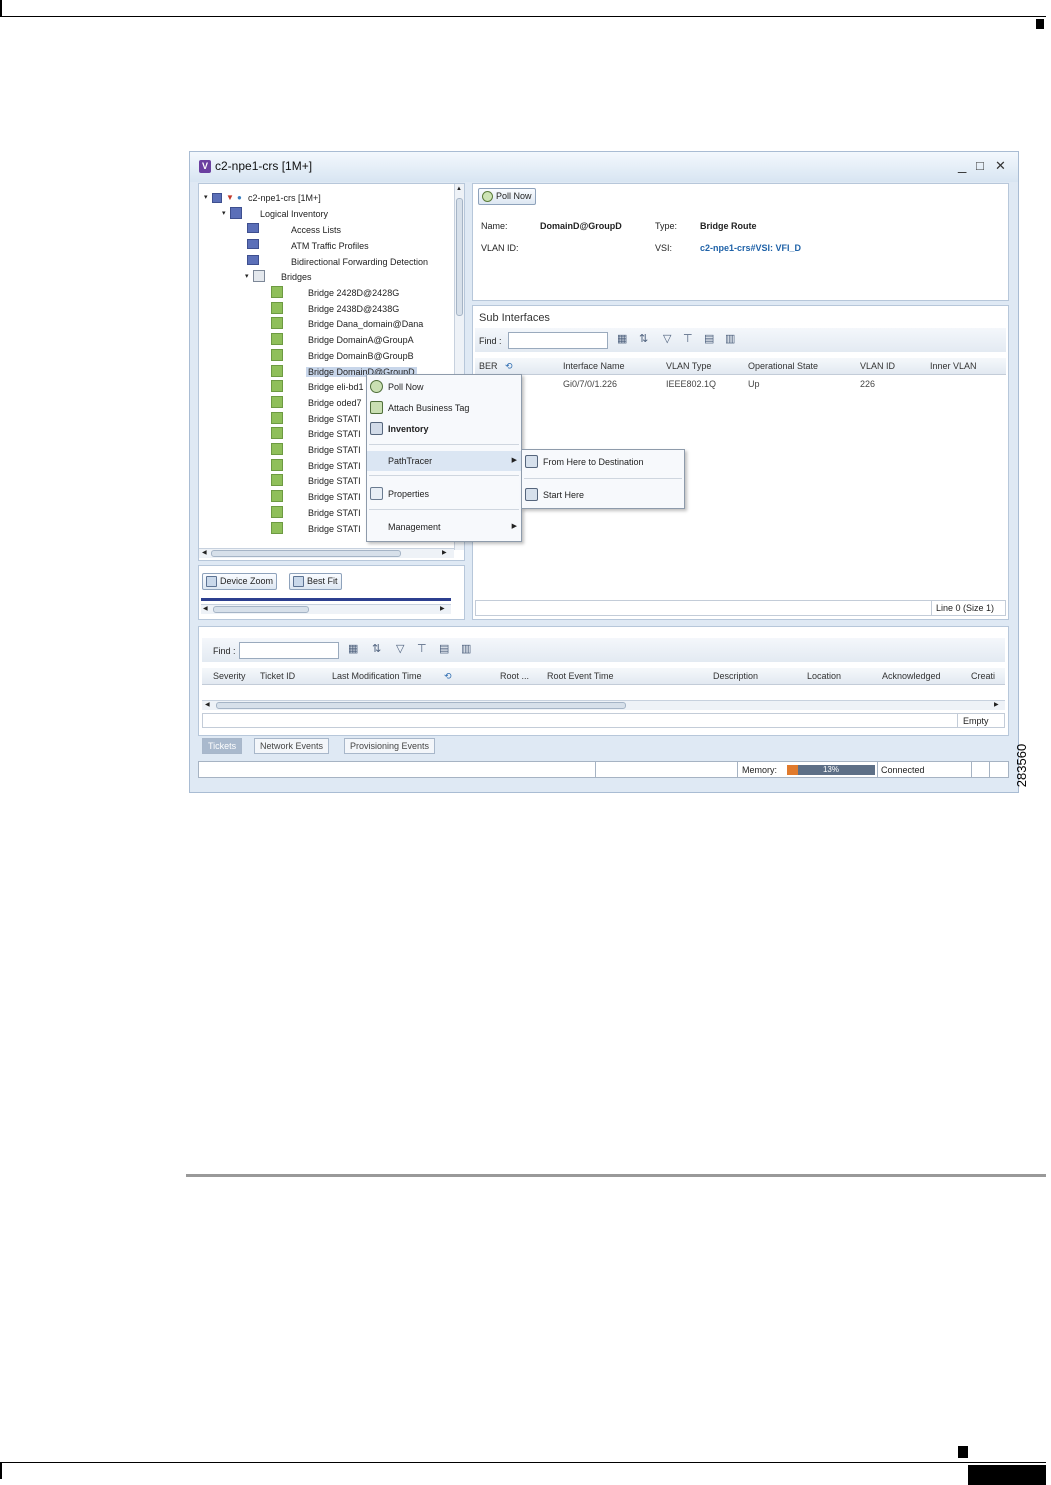 This screenshot has height=1485, width=1051. I want to click on close-icon: ✕, so click(1000, 166).